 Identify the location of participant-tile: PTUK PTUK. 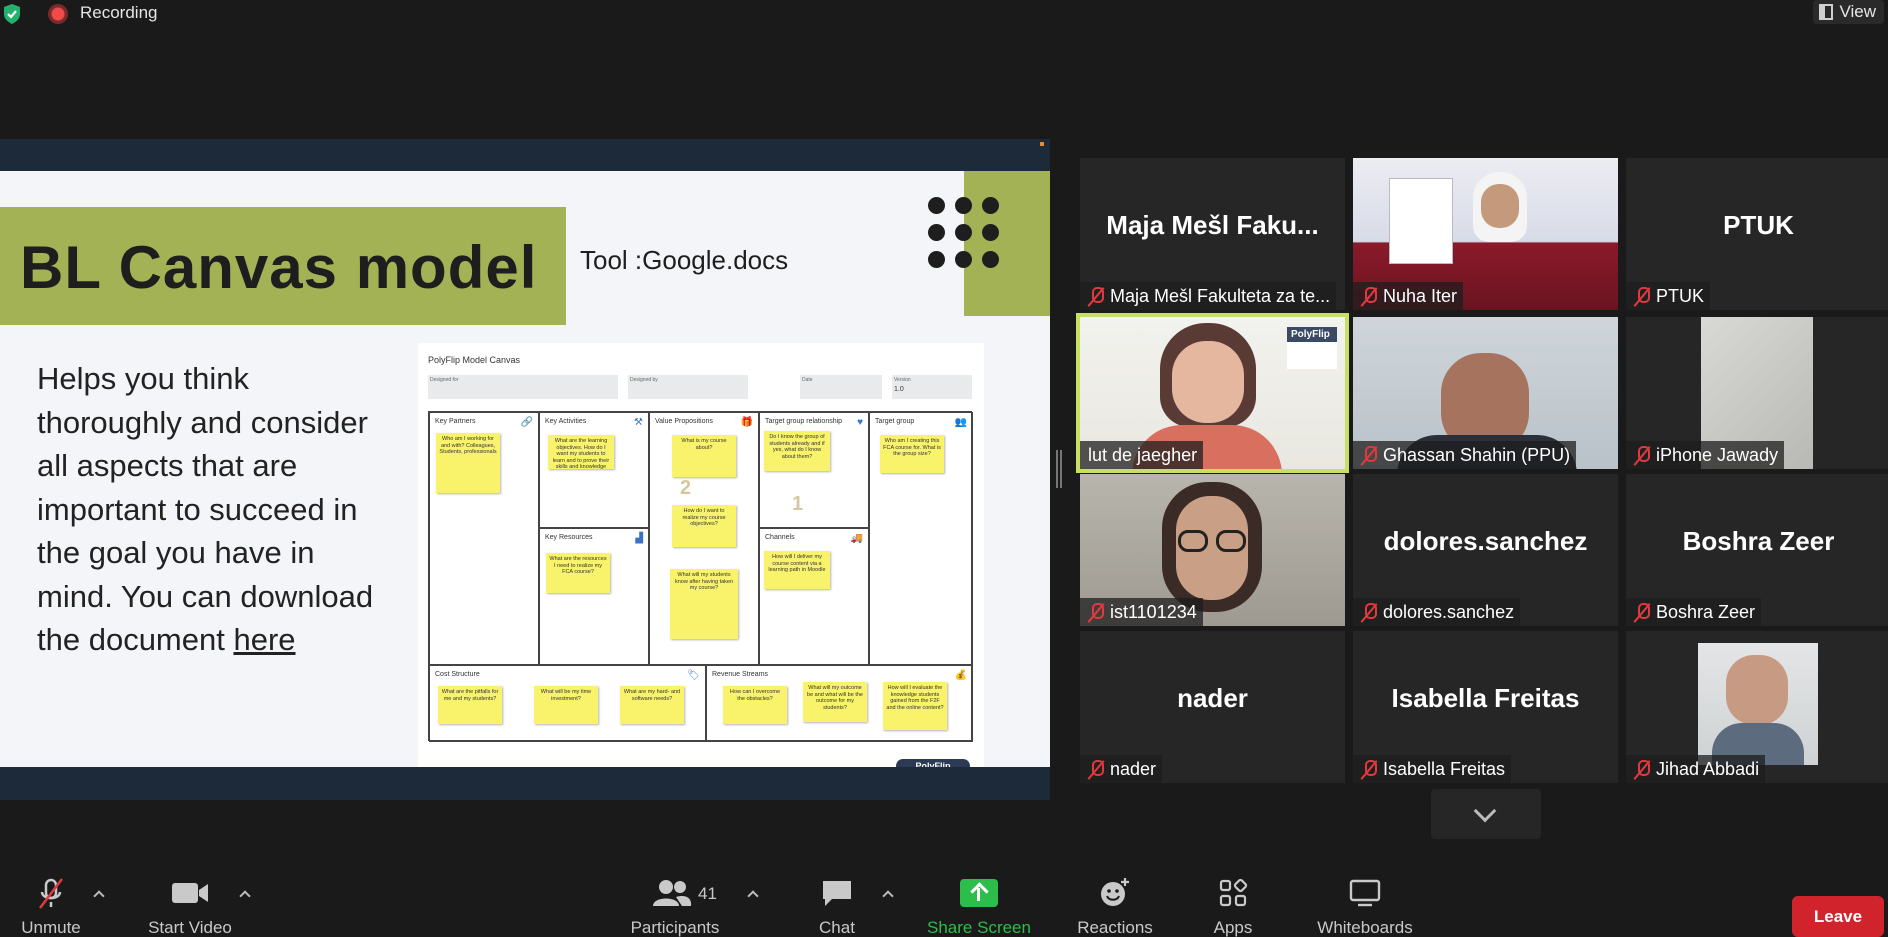
(1757, 234).